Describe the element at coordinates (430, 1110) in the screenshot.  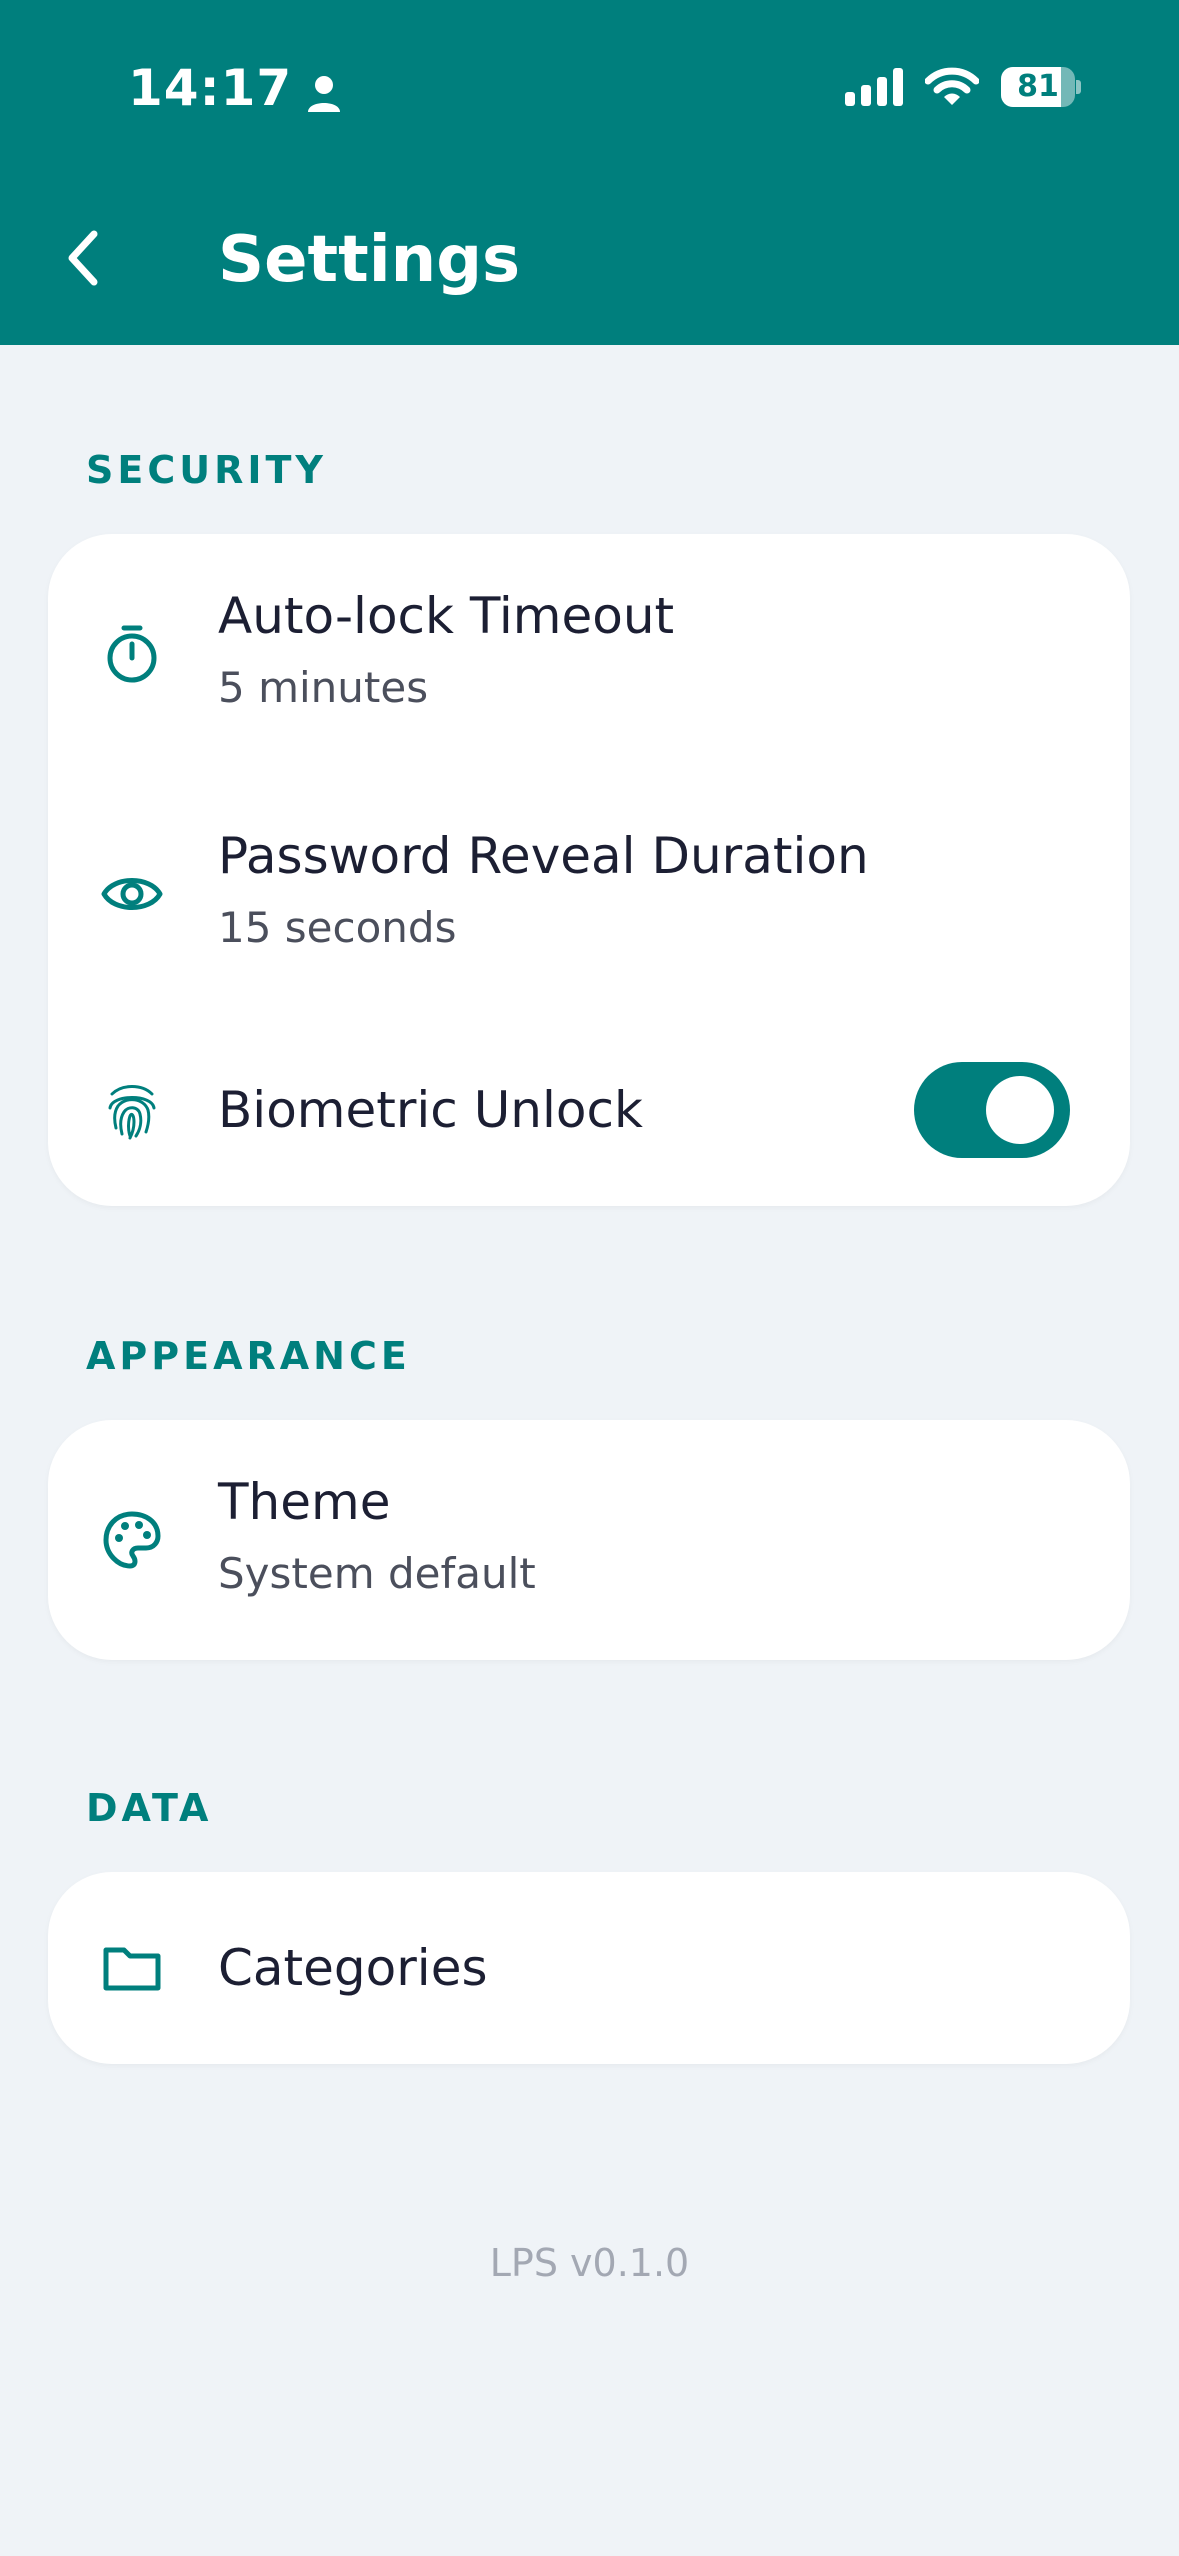
I see `setting-title: Biometric Unlock` at that location.